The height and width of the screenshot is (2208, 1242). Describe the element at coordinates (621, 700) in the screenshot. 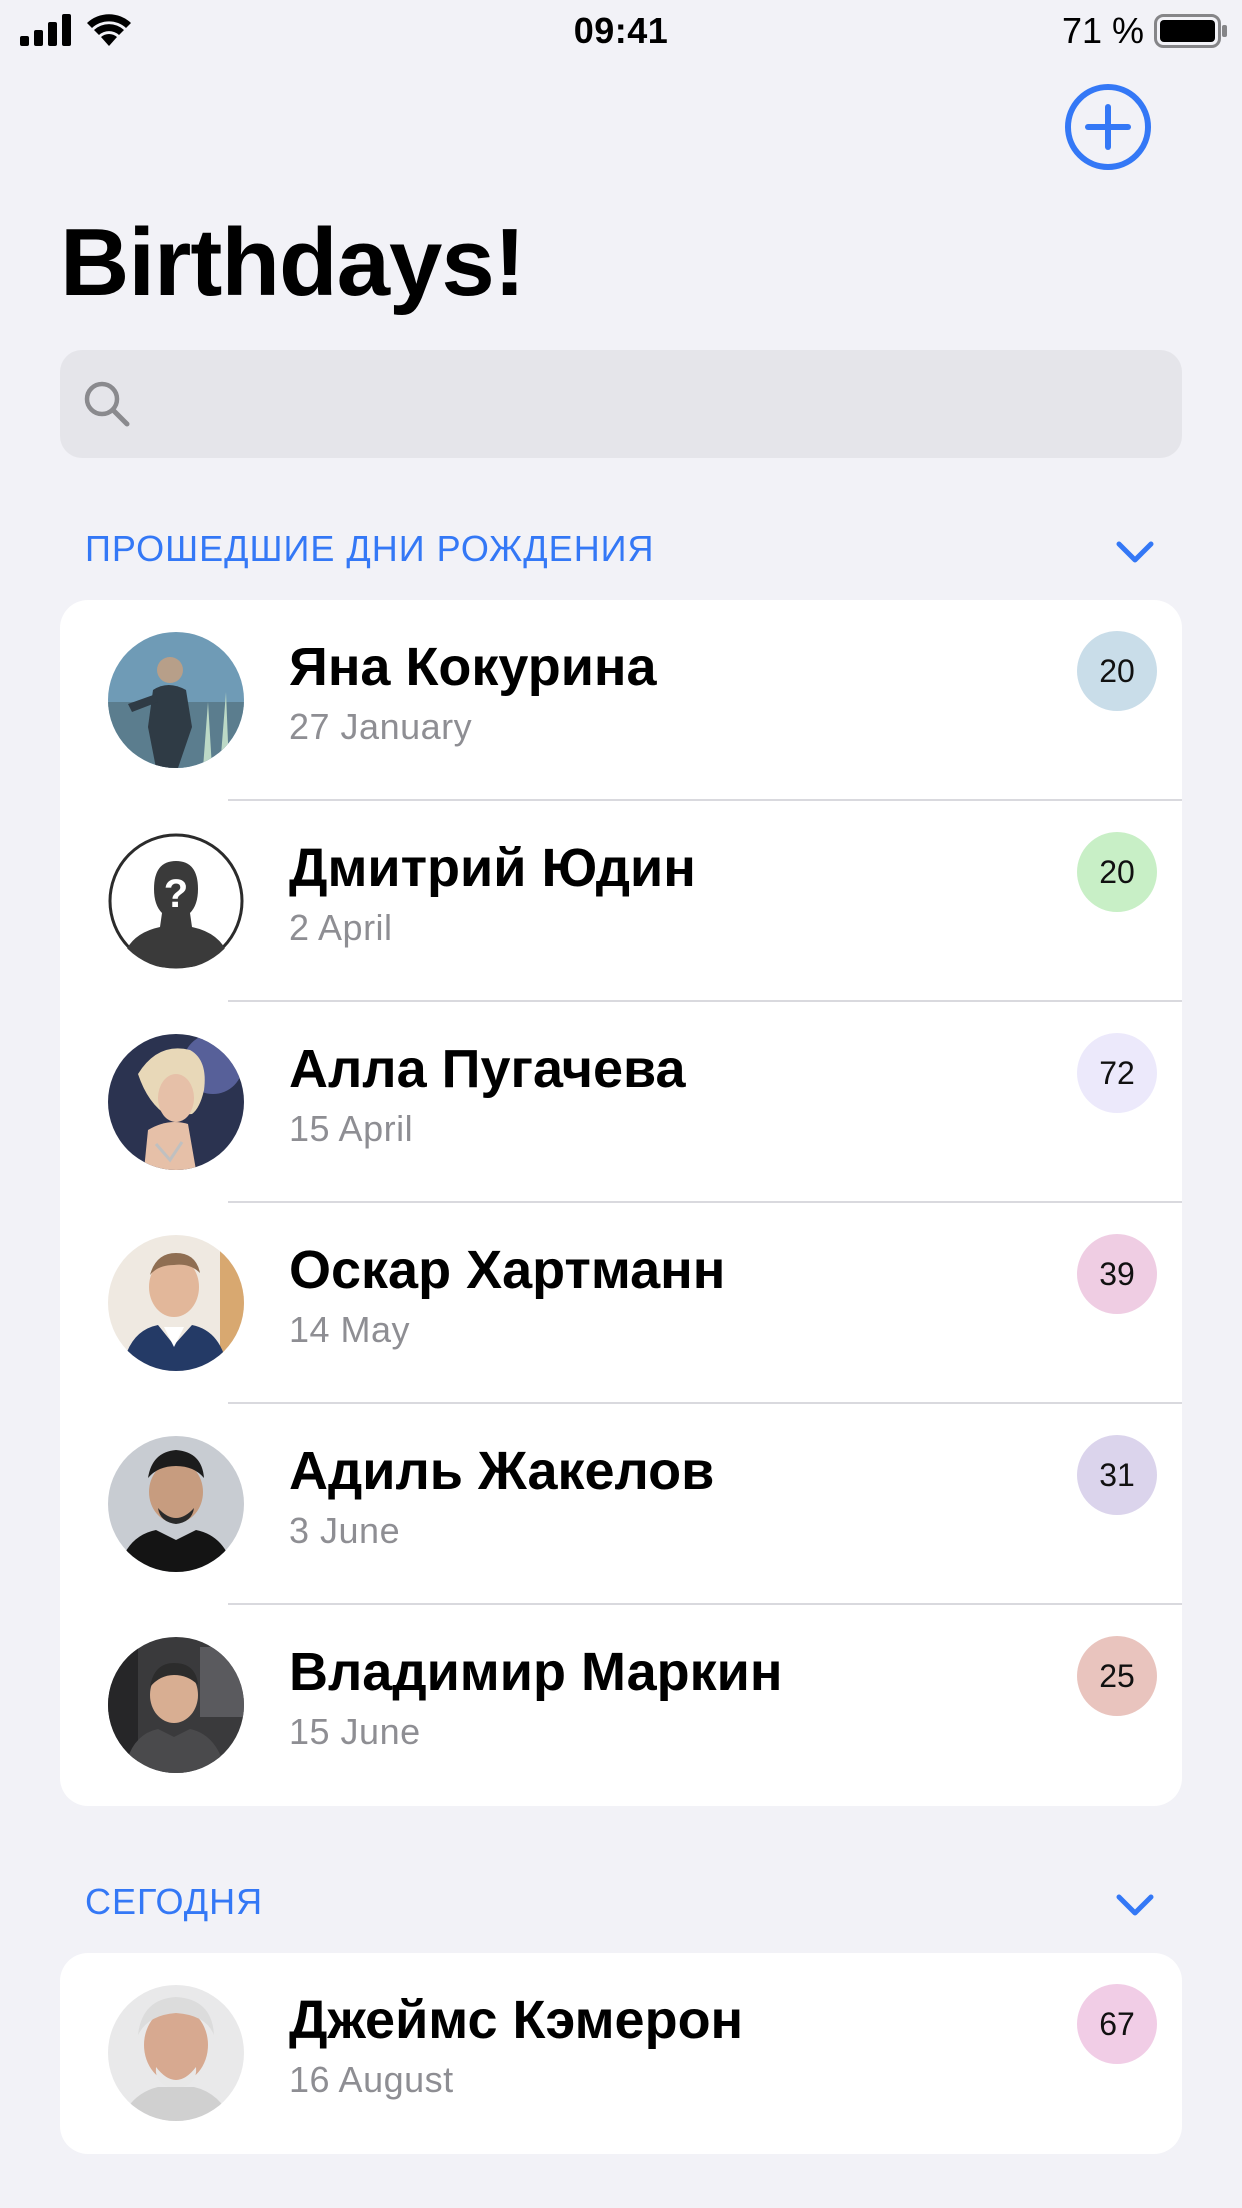

I see `list-item: Яна Кокурина 27 January 20` at that location.